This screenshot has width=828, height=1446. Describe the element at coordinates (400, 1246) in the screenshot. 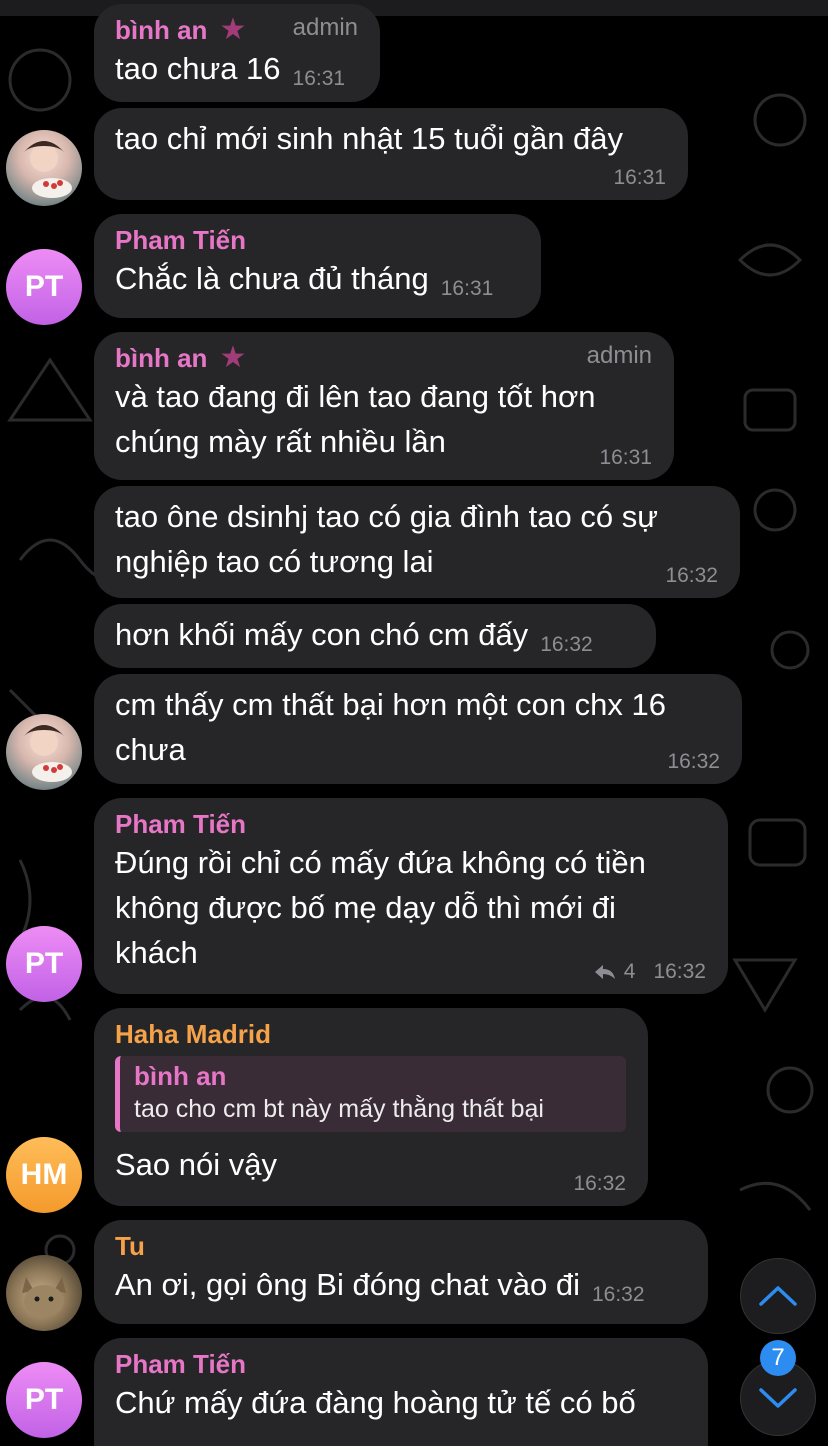

I see `sender-name: Tu` at that location.